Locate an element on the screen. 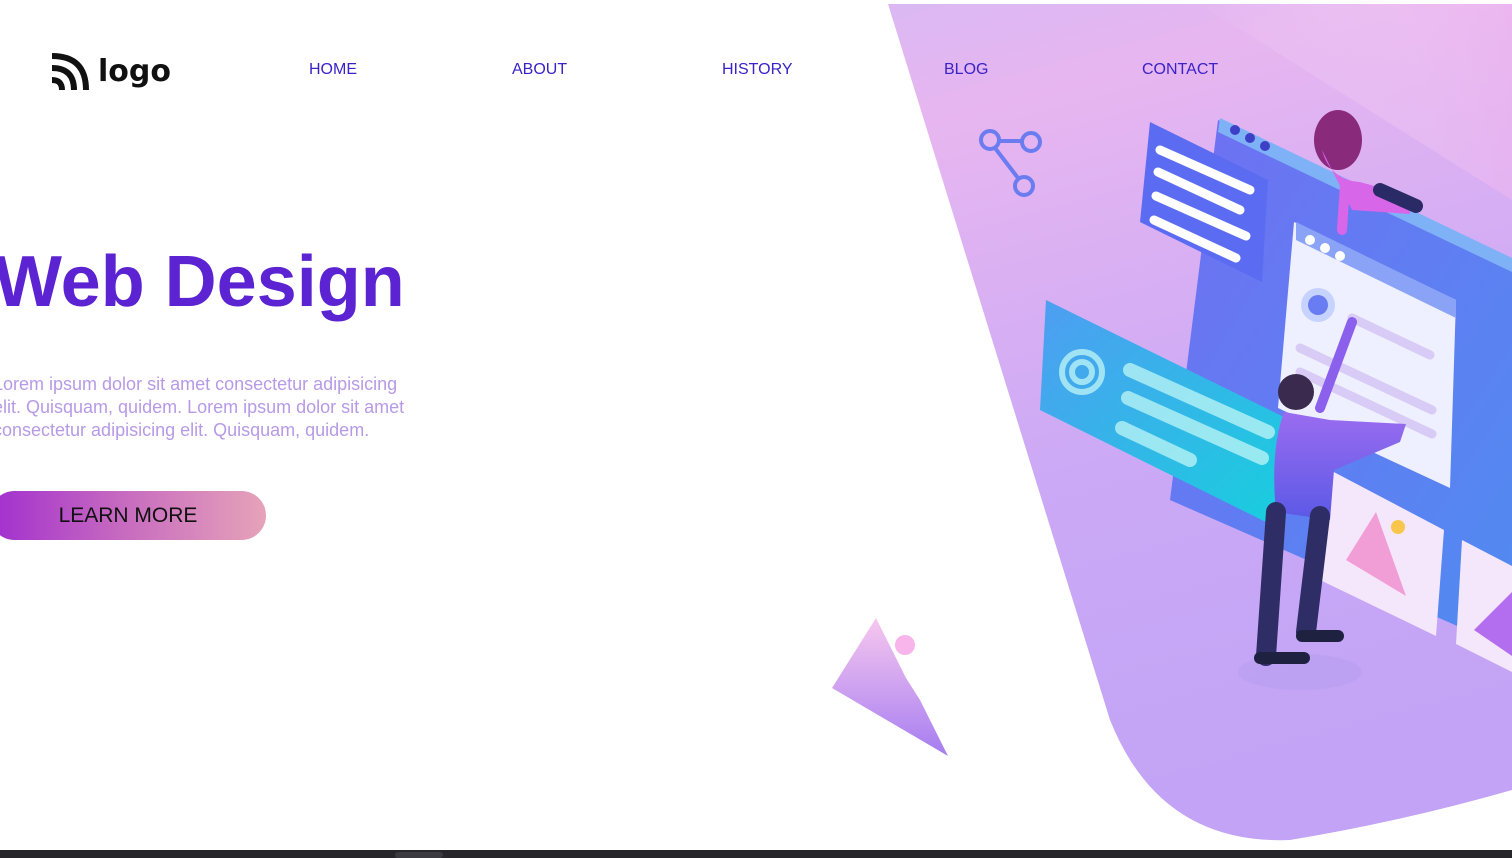  nav-contact: CONTACT is located at coordinates (1180, 70).